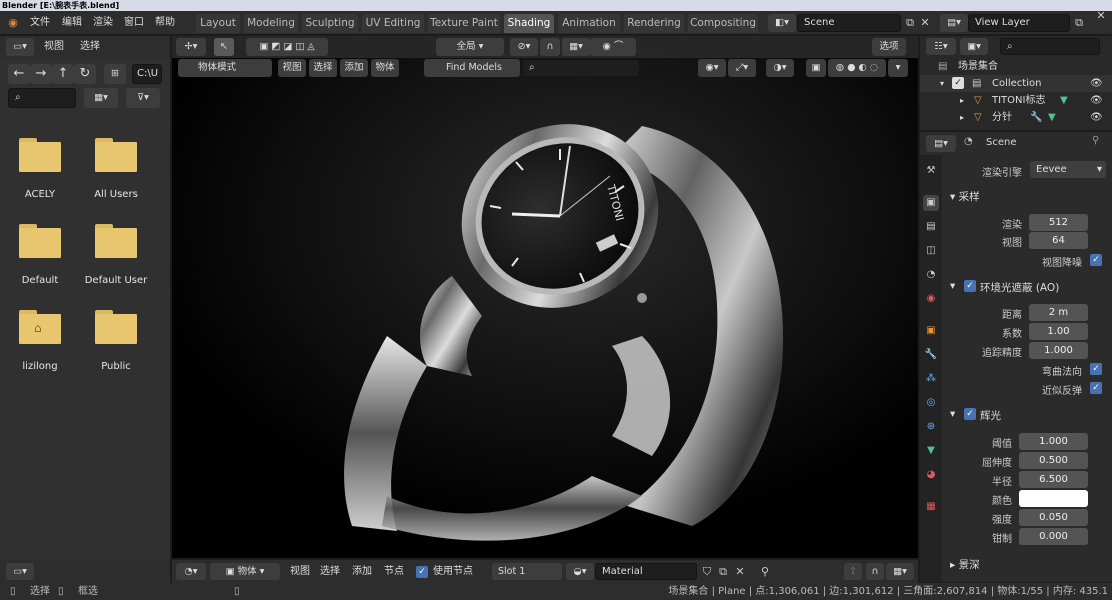 Image resolution: width=1112 pixels, height=600 pixels. What do you see at coordinates (931, 275) in the screenshot?
I see `scene-tab-icon: ◔` at bounding box center [931, 275].